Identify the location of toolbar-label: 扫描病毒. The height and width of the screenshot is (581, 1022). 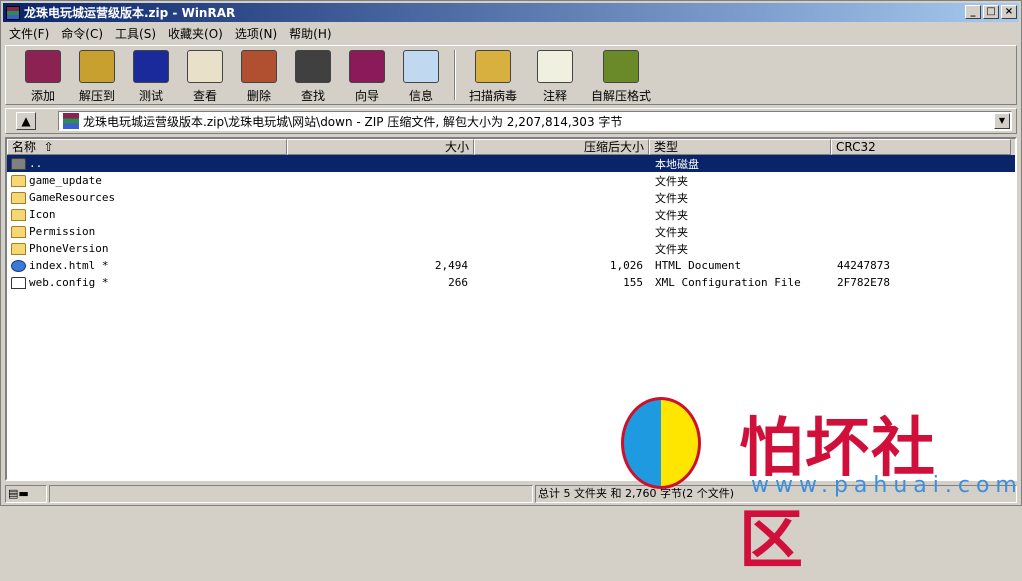
(492, 96).